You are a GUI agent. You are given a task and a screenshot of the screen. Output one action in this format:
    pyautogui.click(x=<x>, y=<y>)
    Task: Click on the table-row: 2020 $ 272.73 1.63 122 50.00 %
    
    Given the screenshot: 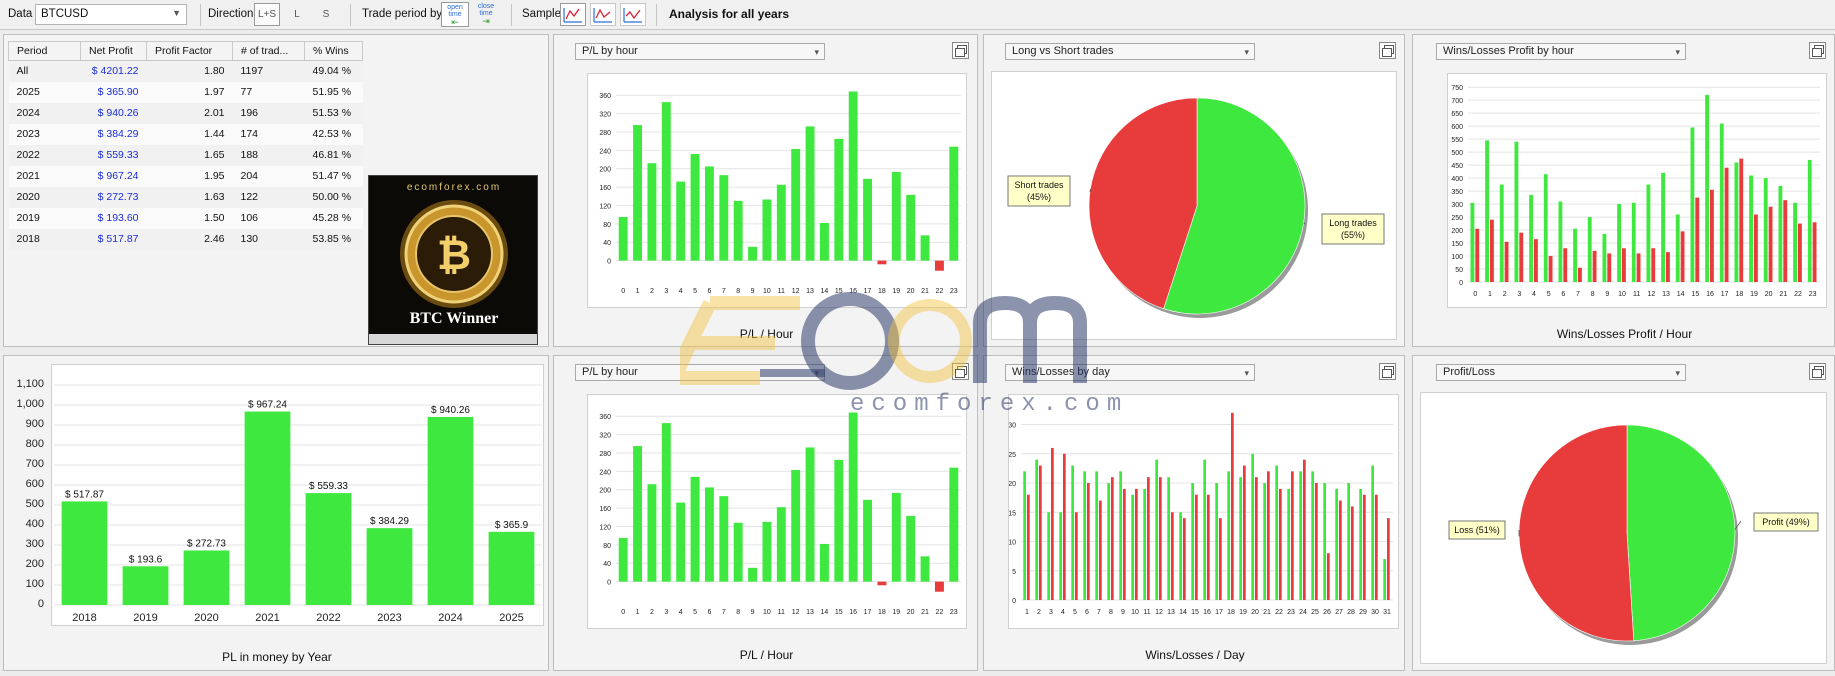 What is the action you would take?
    pyautogui.click(x=185, y=197)
    